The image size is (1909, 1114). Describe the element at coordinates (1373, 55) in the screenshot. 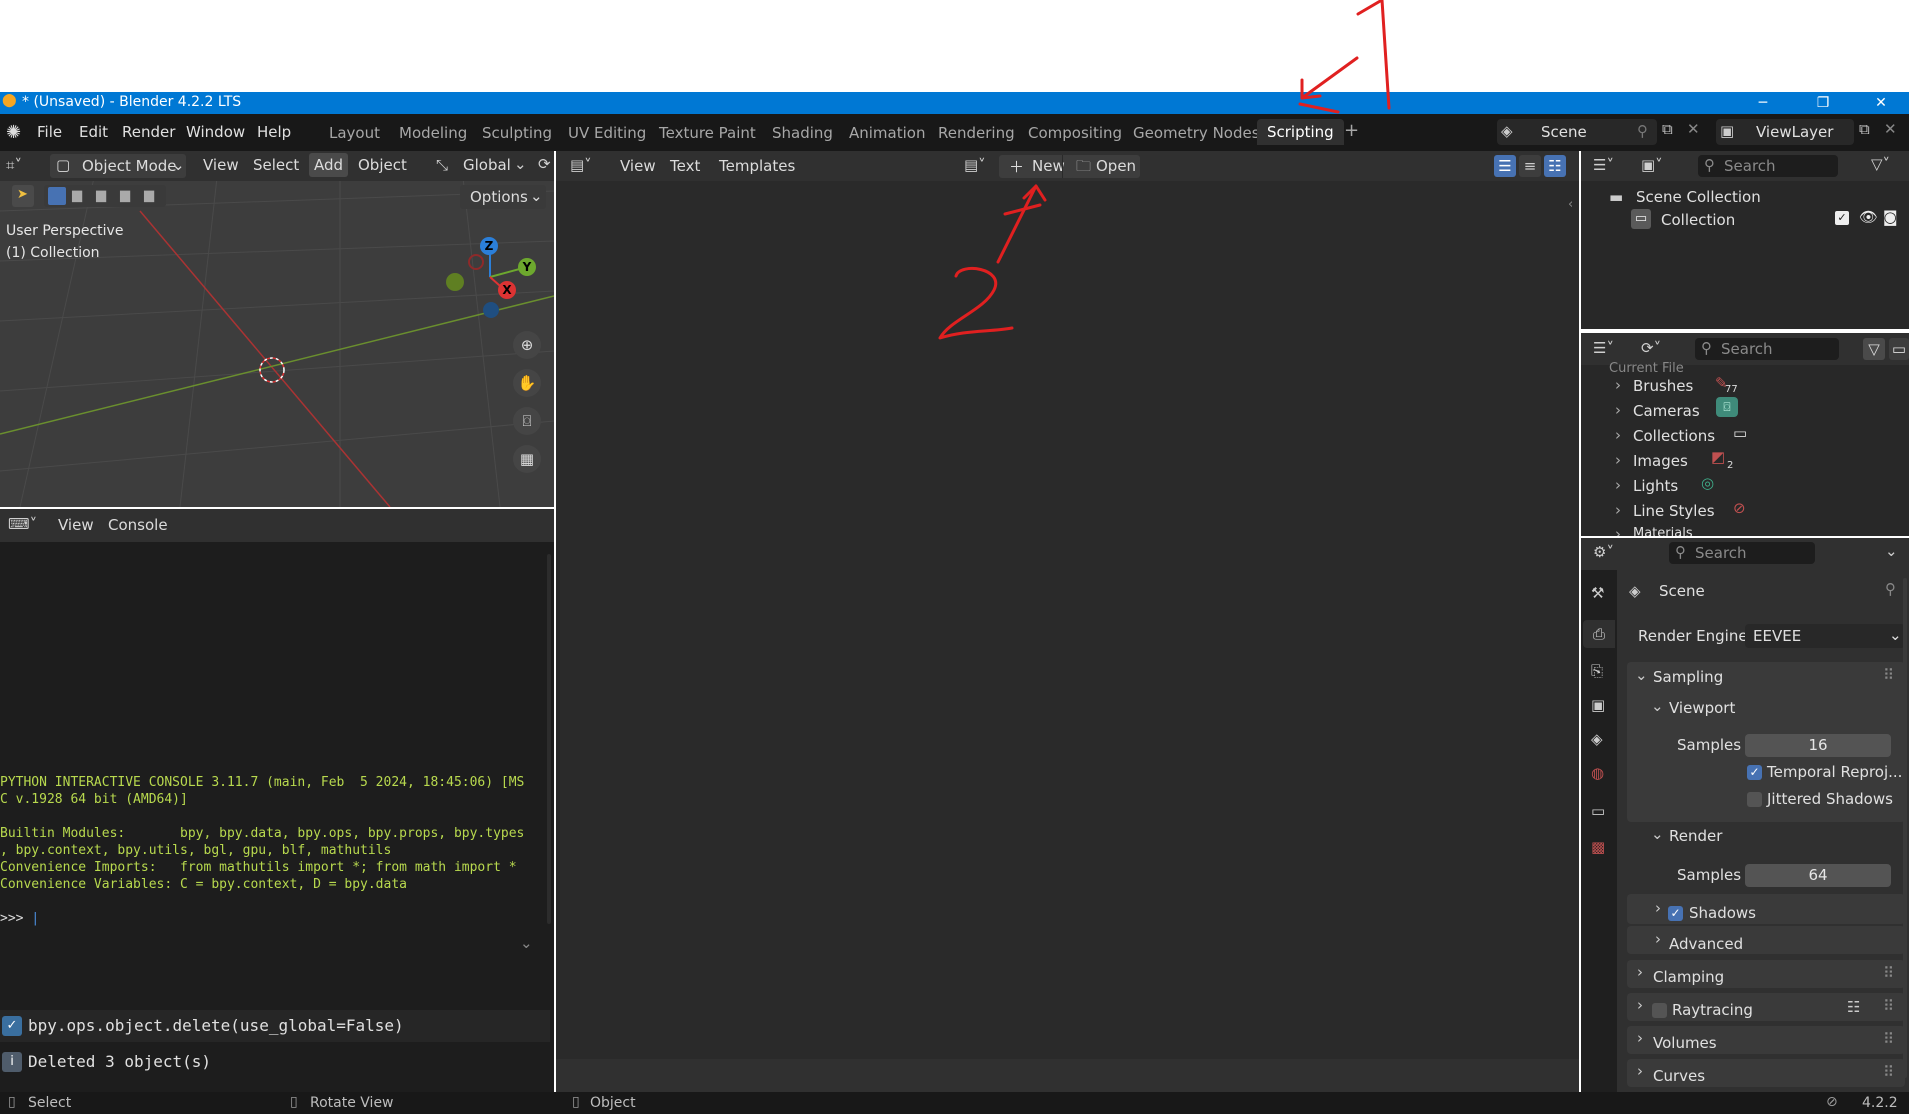

I see `annotation-stroke` at that location.